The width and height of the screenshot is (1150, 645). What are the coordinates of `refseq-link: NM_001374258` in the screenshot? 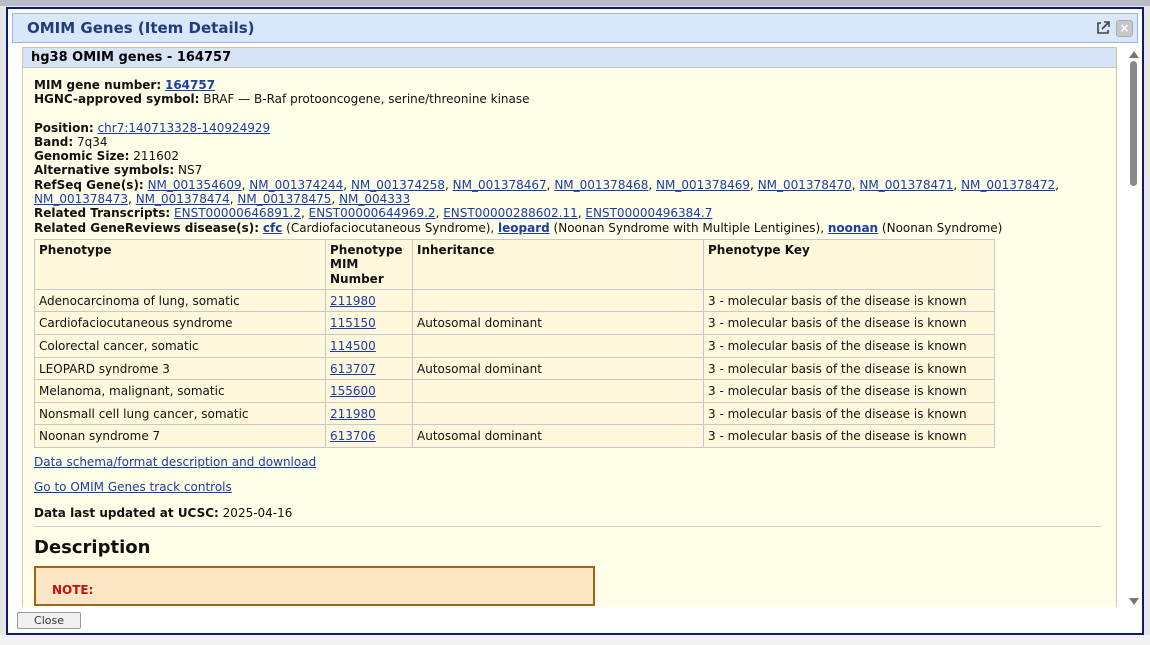 It's located at (398, 185).